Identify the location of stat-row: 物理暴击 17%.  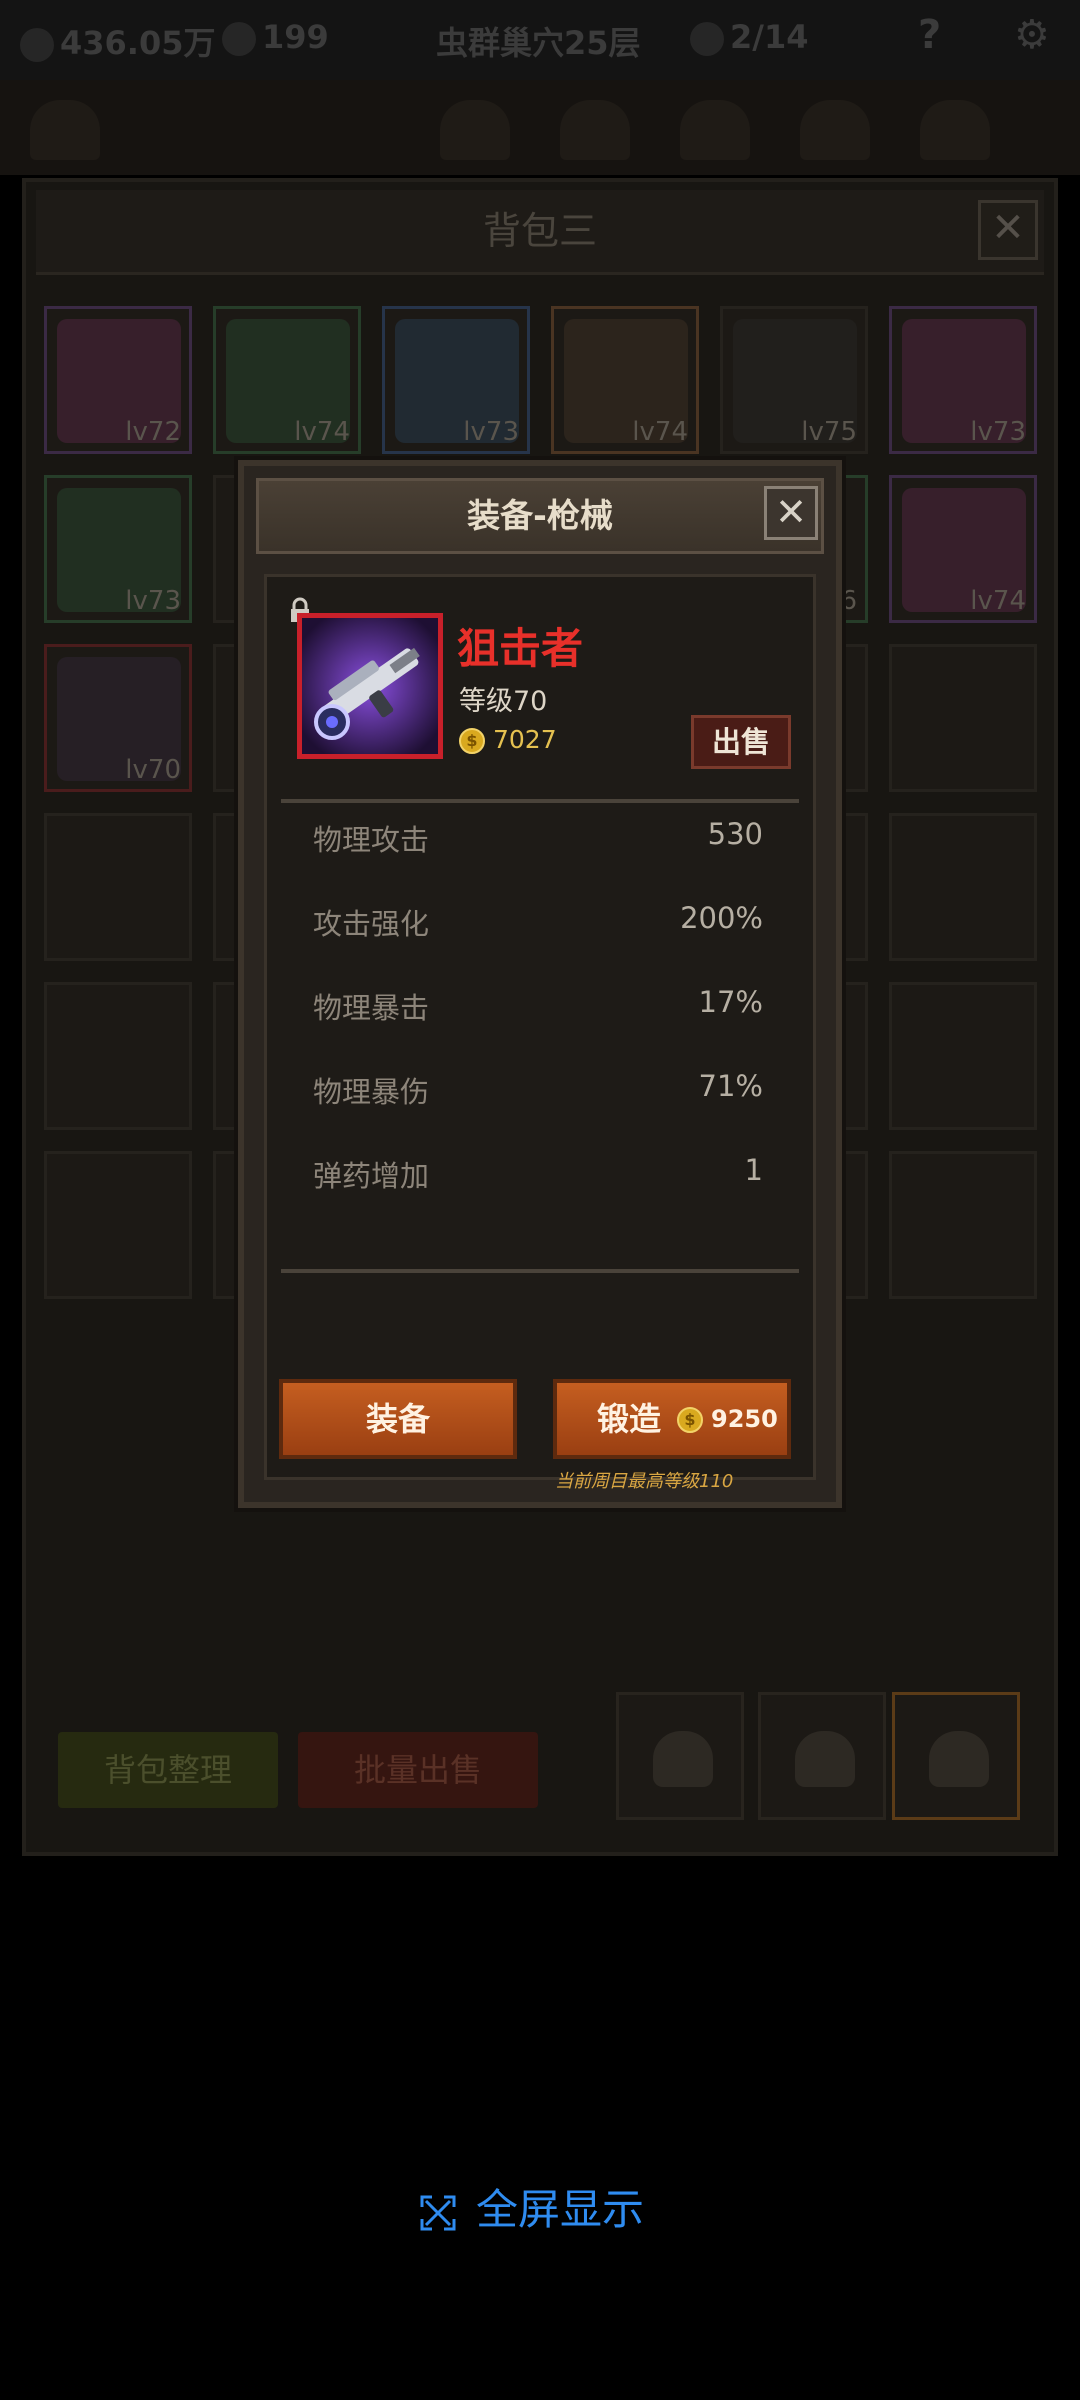
(538, 1005).